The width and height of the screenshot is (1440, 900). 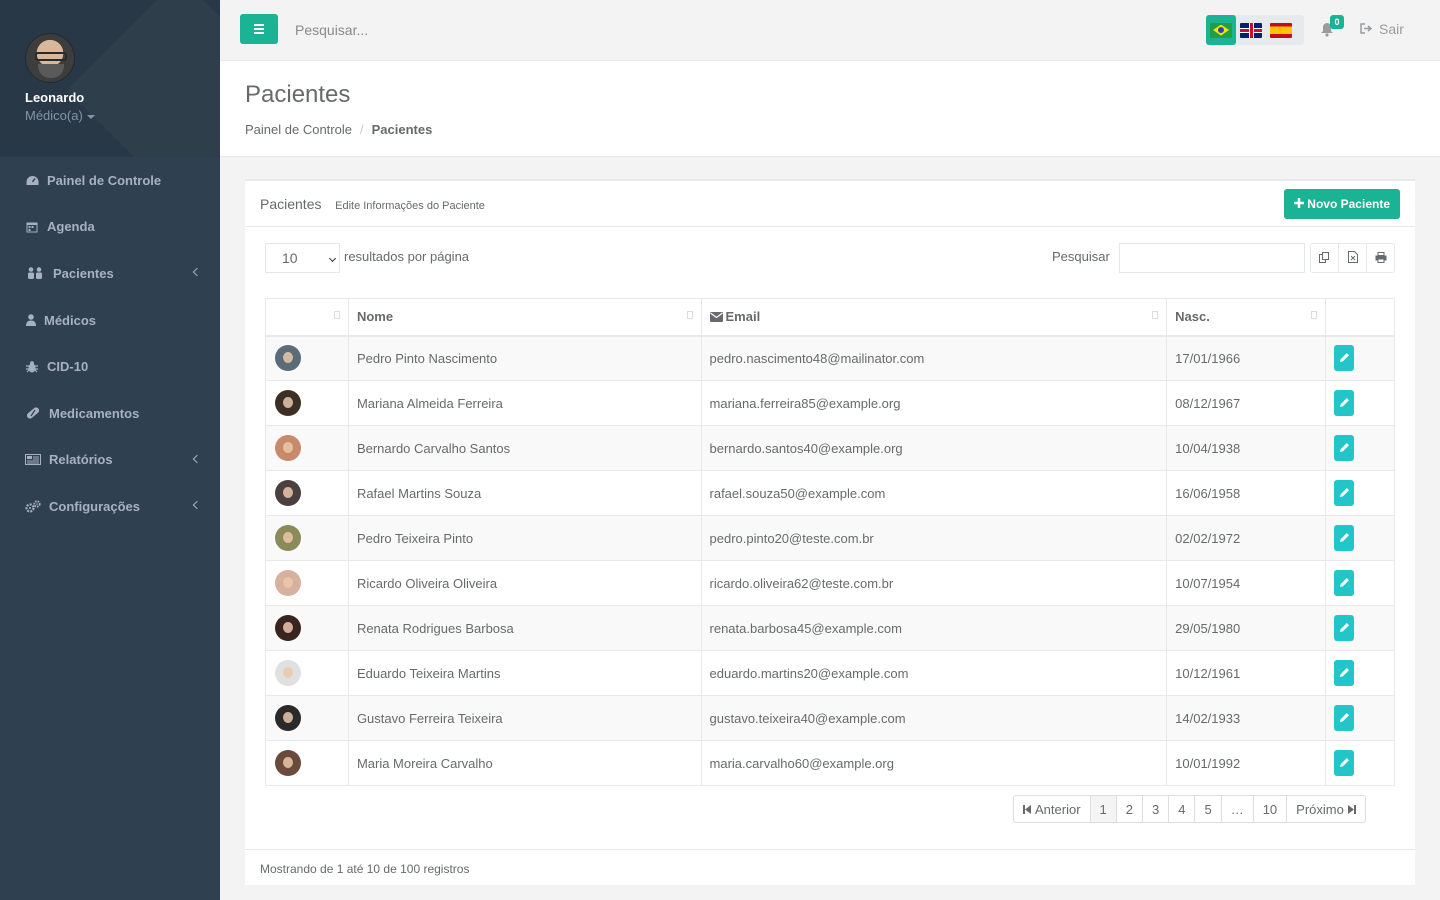 I want to click on language-en-gb-button, so click(x=1251, y=30).